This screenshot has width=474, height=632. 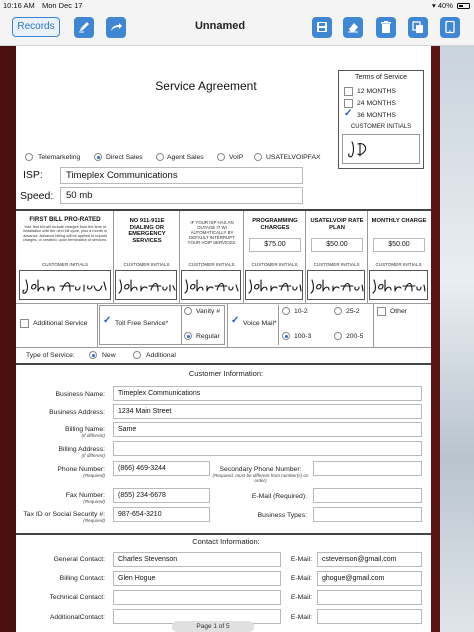 I want to click on page-shadow, so click(x=8, y=339).